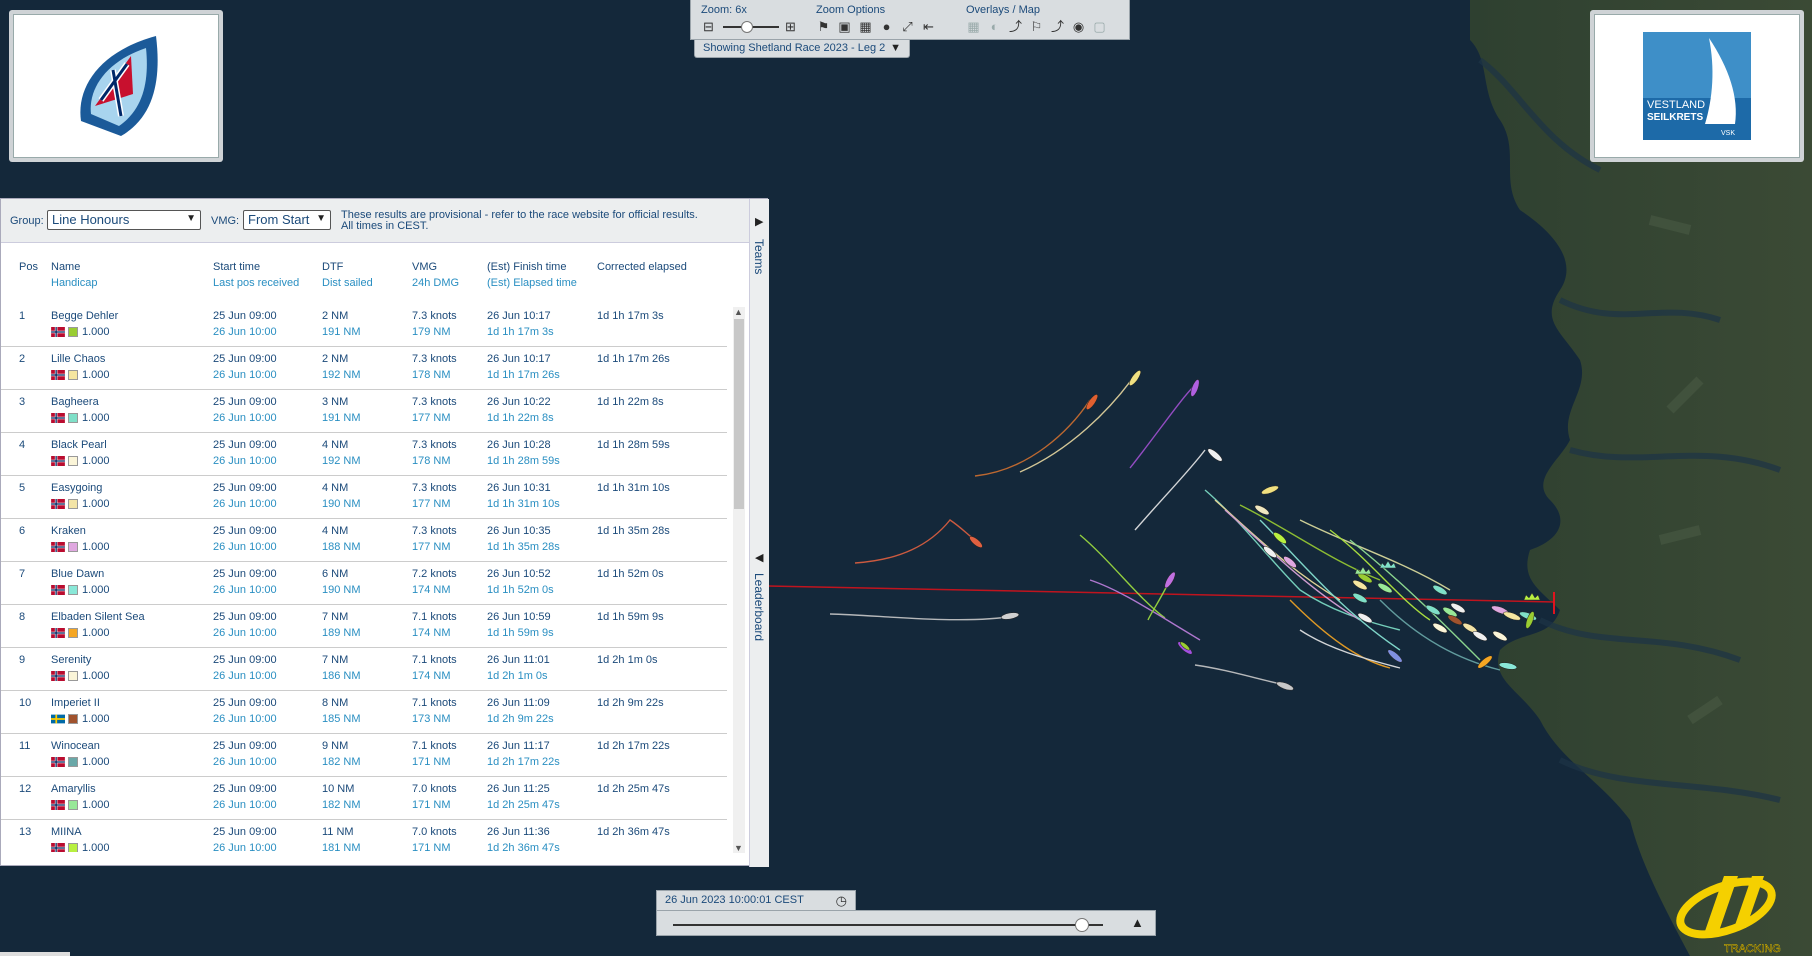 The image size is (1812, 956). Describe the element at coordinates (435, 275) in the screenshot. I see `col-vmg: VMG 24h DMG` at that location.